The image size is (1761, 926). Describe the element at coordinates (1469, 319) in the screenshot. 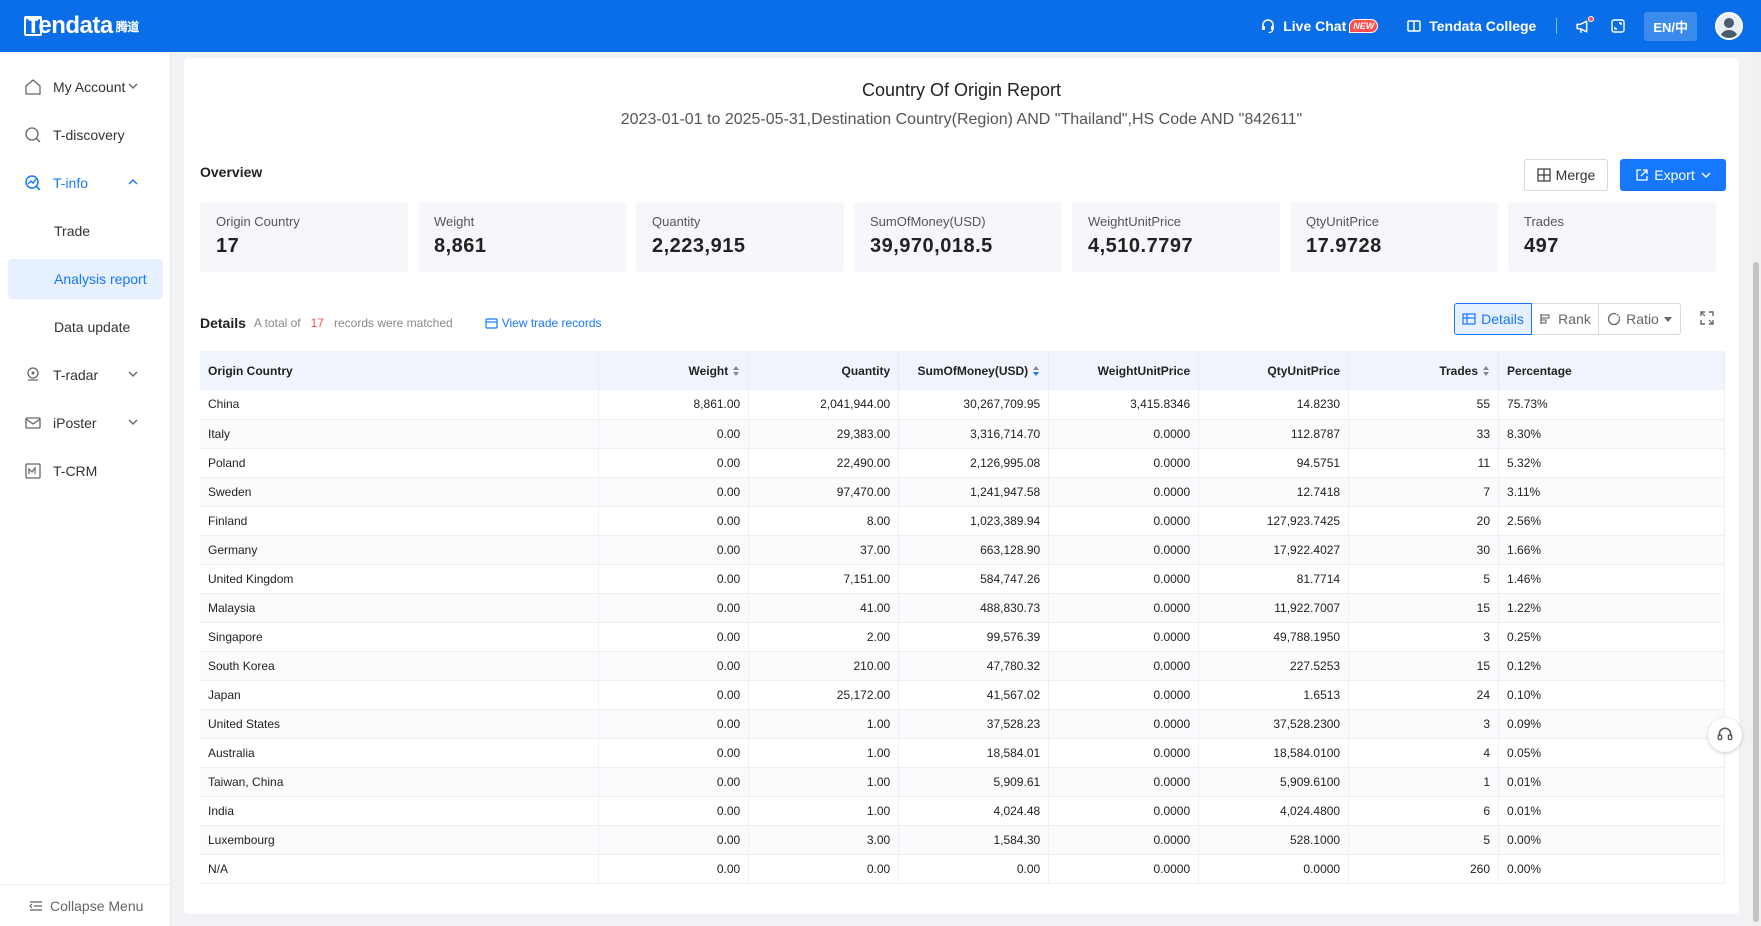

I see `table-icon` at that location.